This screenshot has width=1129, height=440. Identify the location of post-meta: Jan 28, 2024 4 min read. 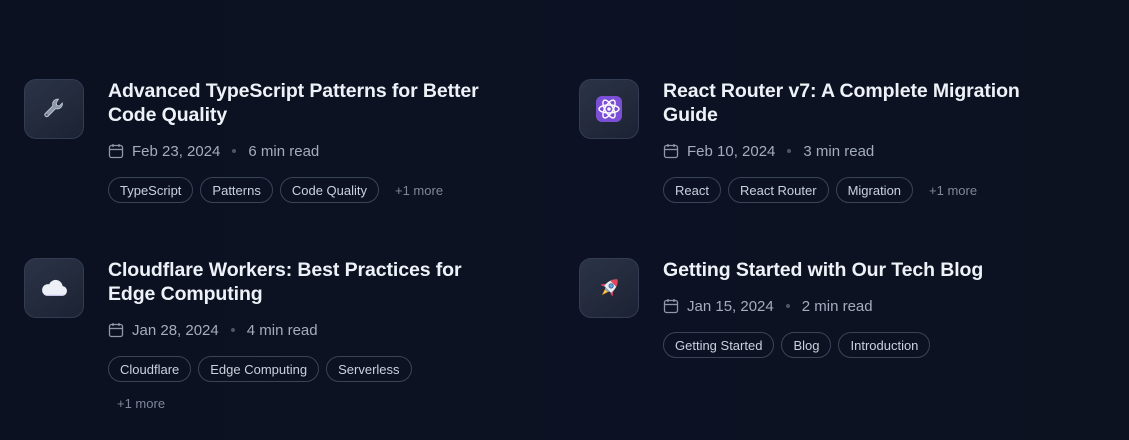
(298, 330).